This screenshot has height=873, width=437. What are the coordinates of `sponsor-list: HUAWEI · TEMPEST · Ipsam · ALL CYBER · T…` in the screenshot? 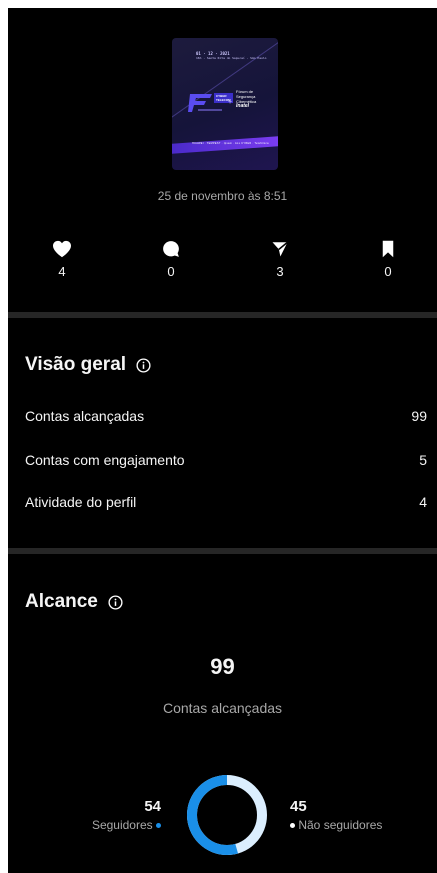 It's located at (231, 143).